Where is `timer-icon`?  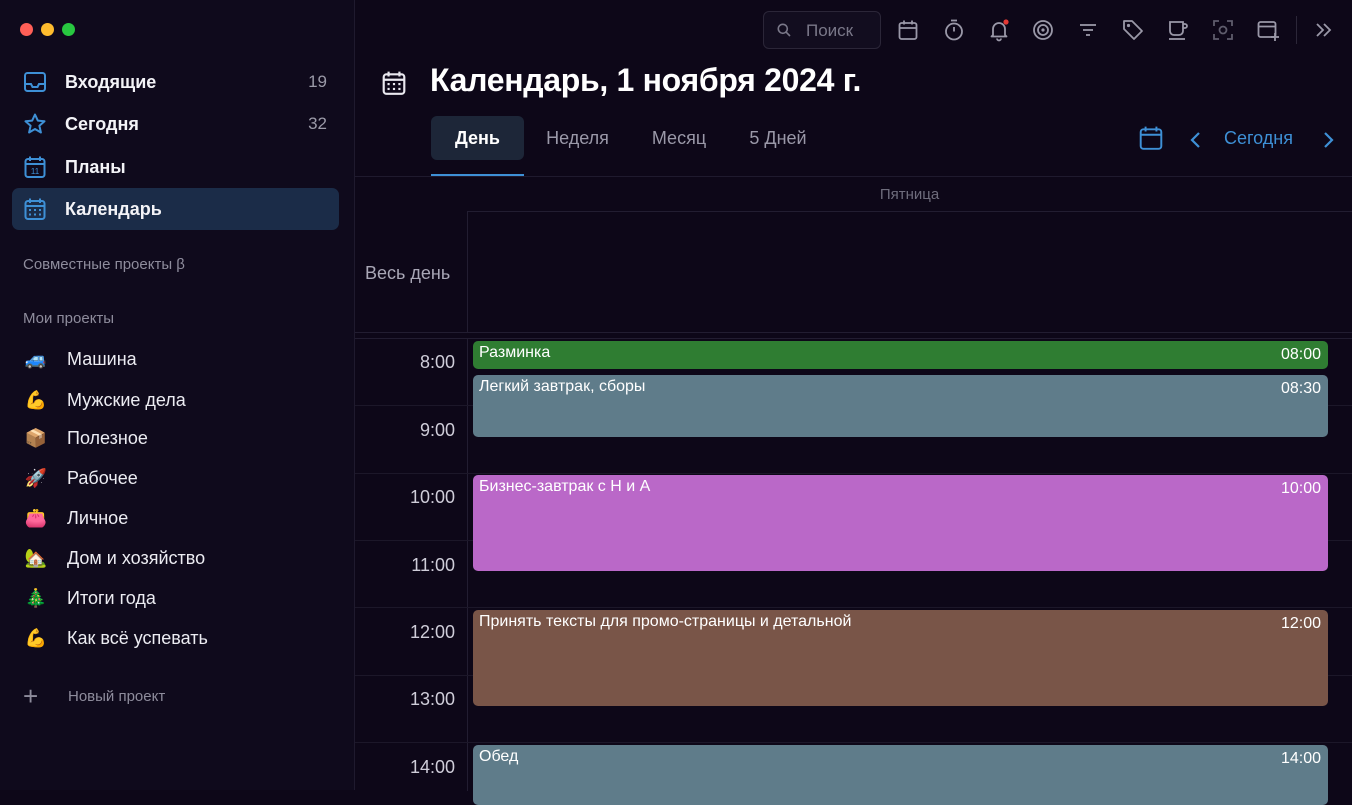 timer-icon is located at coordinates (954, 30).